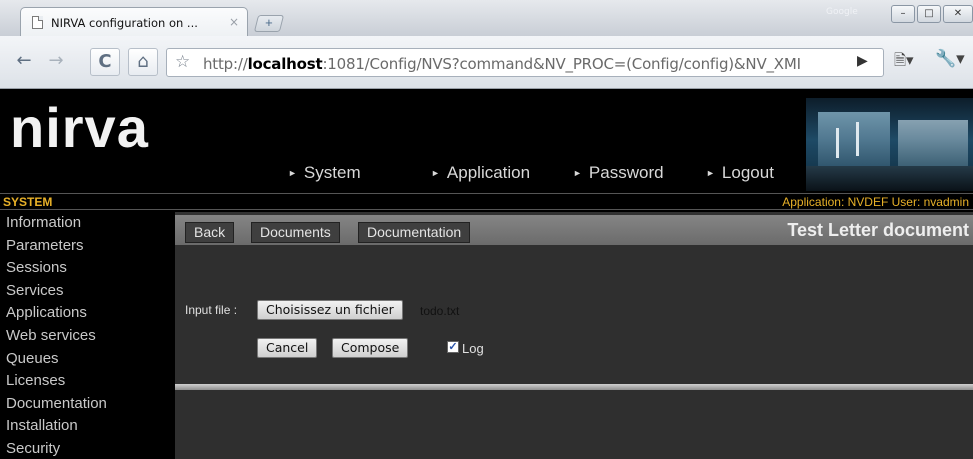  Describe the element at coordinates (143, 62) in the screenshot. I see `home-icon: ⌂` at that location.